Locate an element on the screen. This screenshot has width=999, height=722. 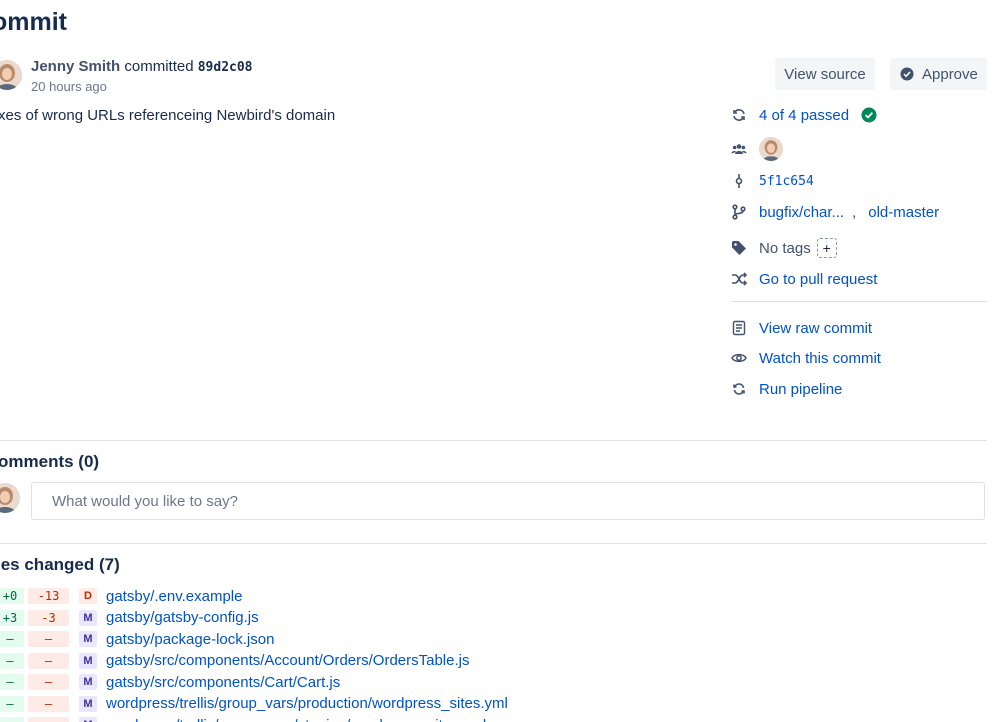
branch-link-2: old-master is located at coordinates (903, 212).